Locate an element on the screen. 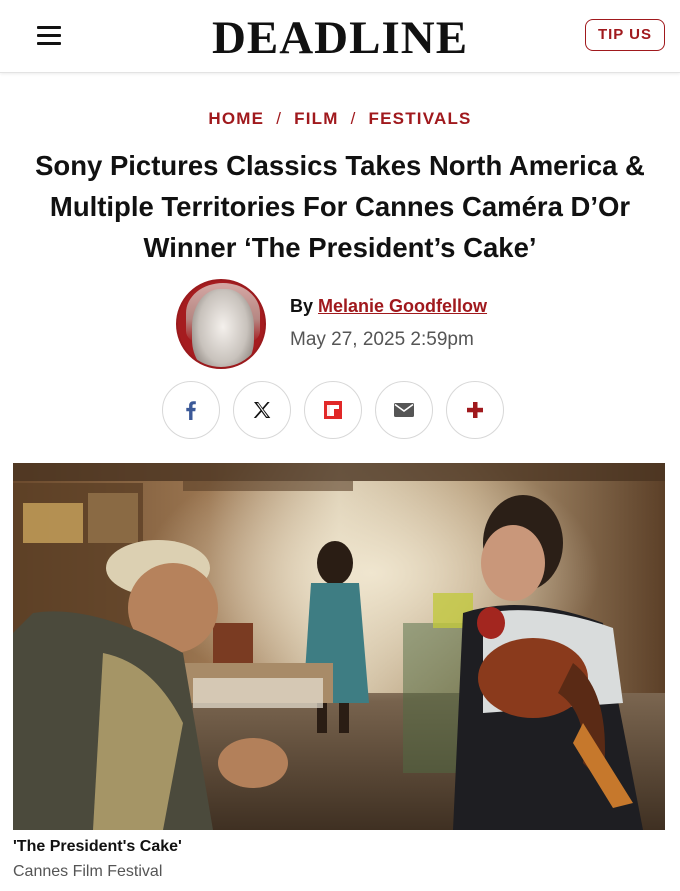 The height and width of the screenshot is (891, 680). byline: By Melanie Goodfellow is located at coordinates (388, 306).